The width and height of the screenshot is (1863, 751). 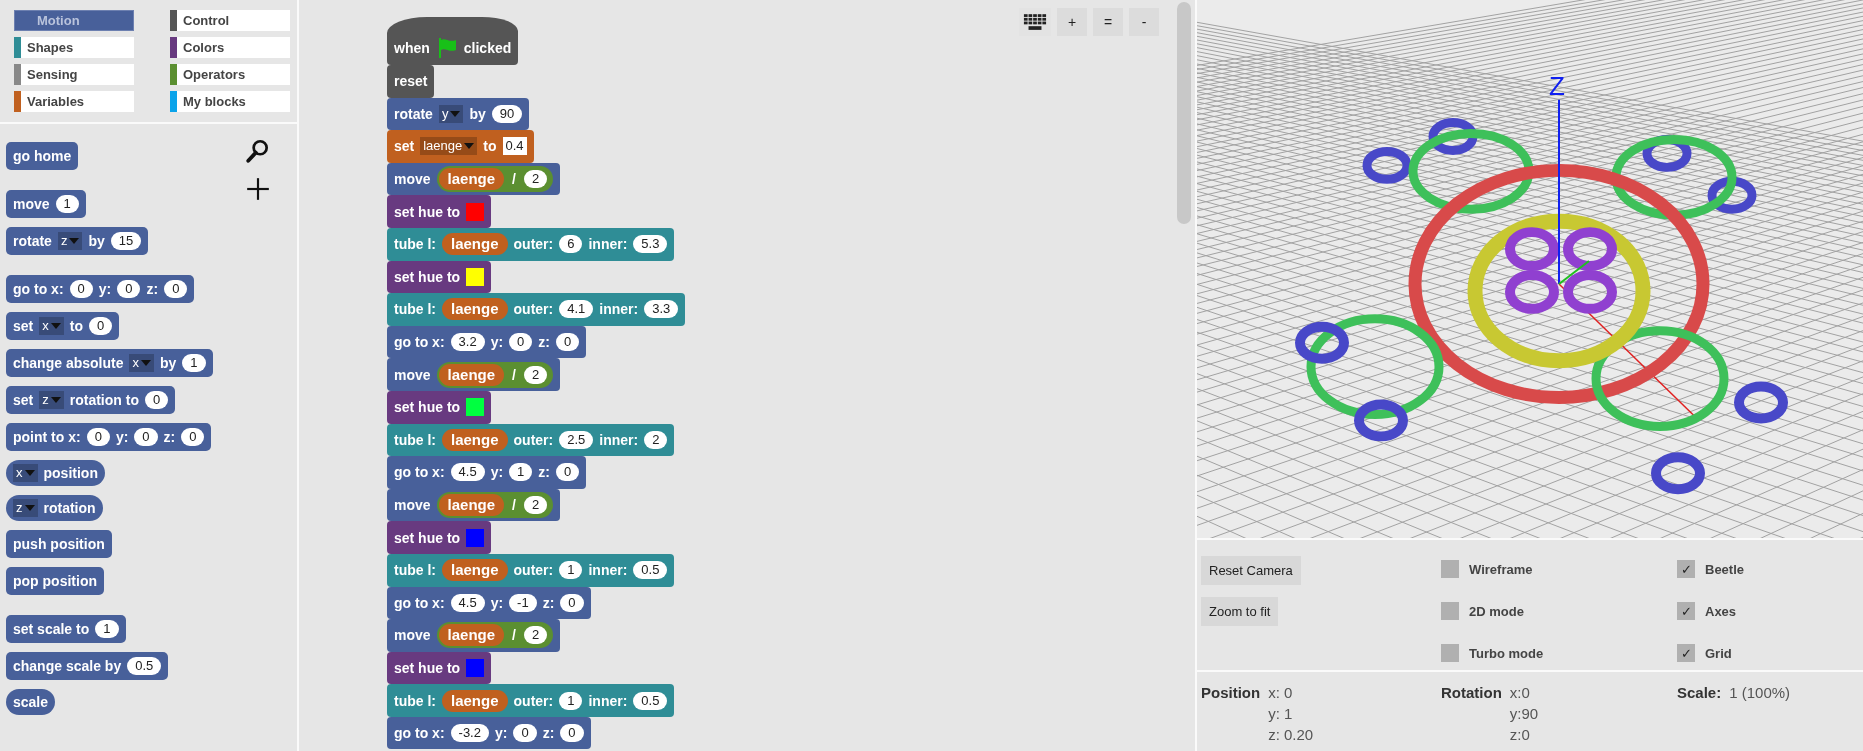 I want to click on dropdown: y, so click(x=451, y=113).